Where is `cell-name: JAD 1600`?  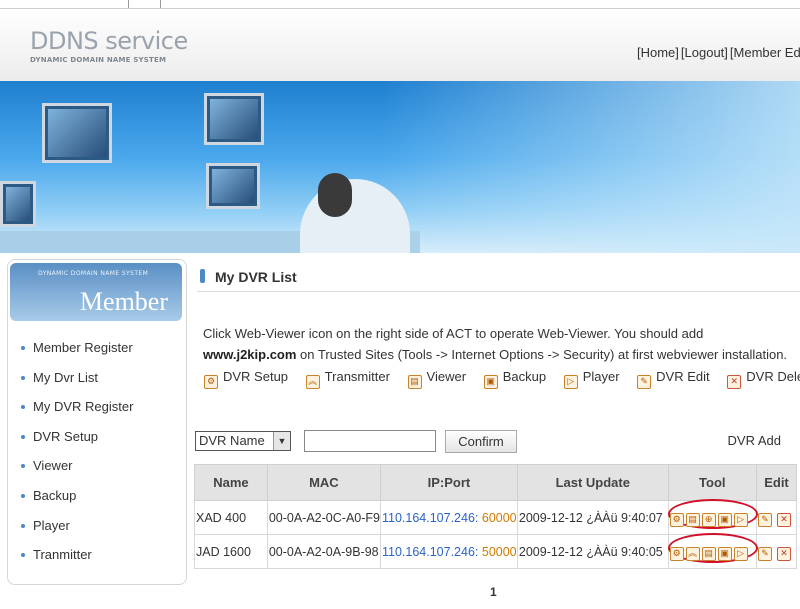 cell-name: JAD 1600 is located at coordinates (231, 551).